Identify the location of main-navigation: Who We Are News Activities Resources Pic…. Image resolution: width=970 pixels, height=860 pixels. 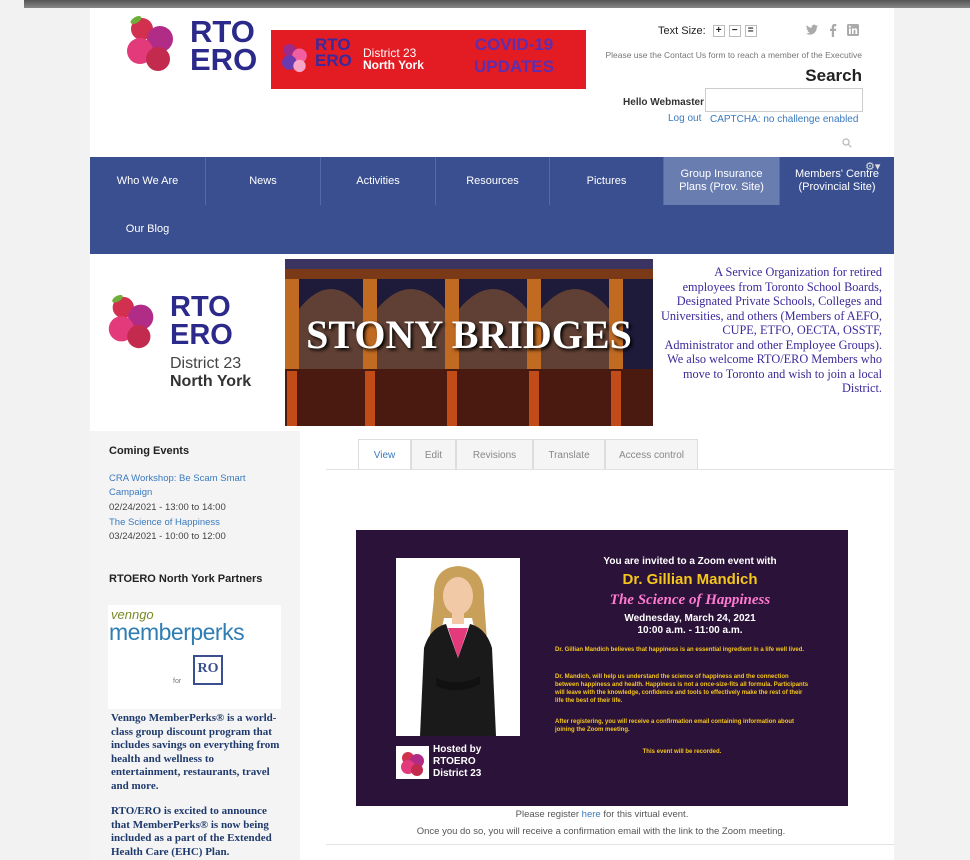
(492, 205).